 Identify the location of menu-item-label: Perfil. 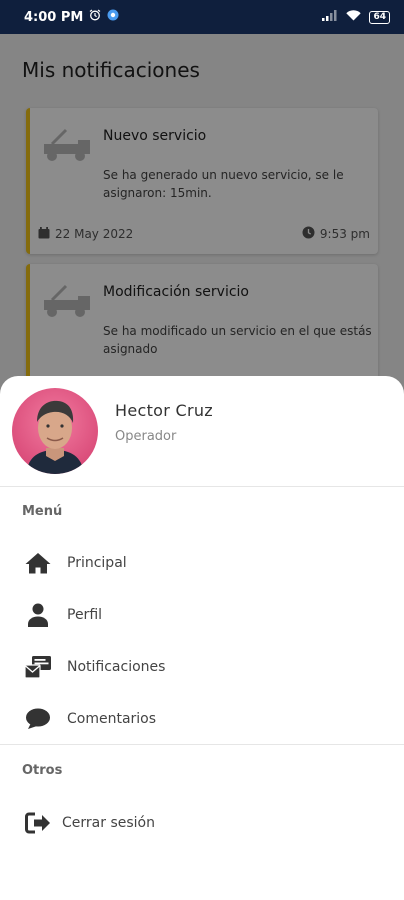
(85, 615).